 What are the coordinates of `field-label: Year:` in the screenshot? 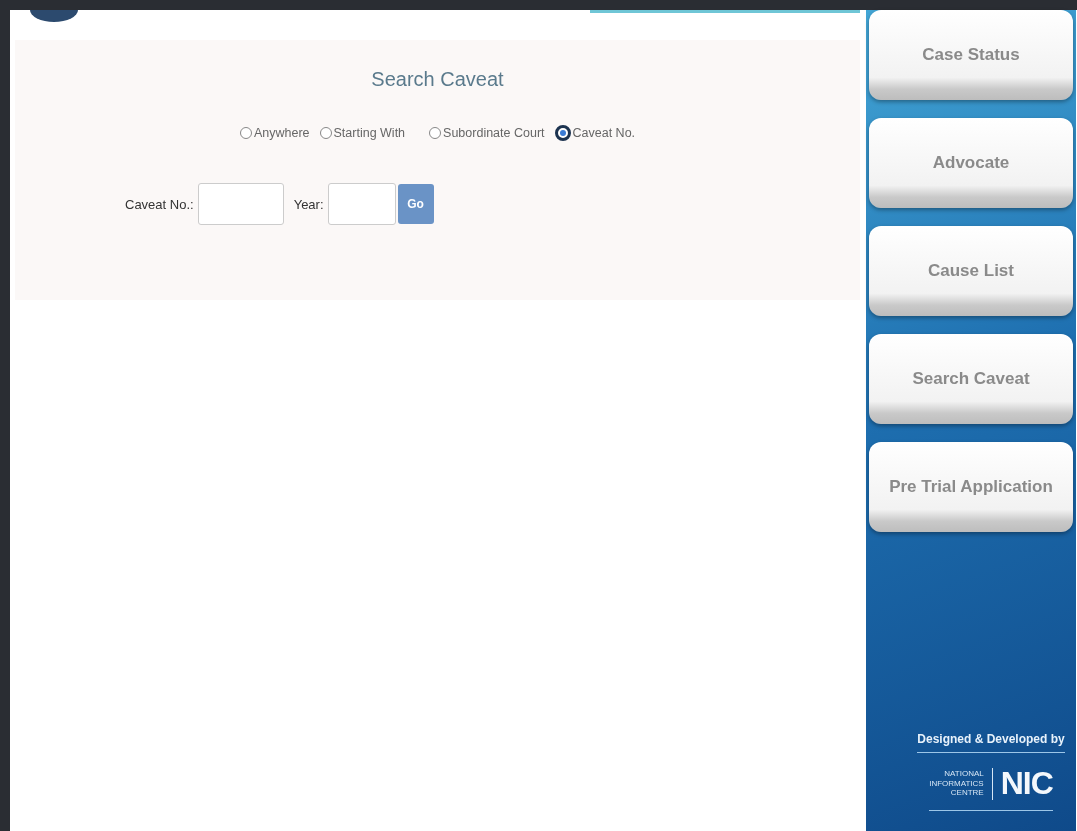 It's located at (308, 204).